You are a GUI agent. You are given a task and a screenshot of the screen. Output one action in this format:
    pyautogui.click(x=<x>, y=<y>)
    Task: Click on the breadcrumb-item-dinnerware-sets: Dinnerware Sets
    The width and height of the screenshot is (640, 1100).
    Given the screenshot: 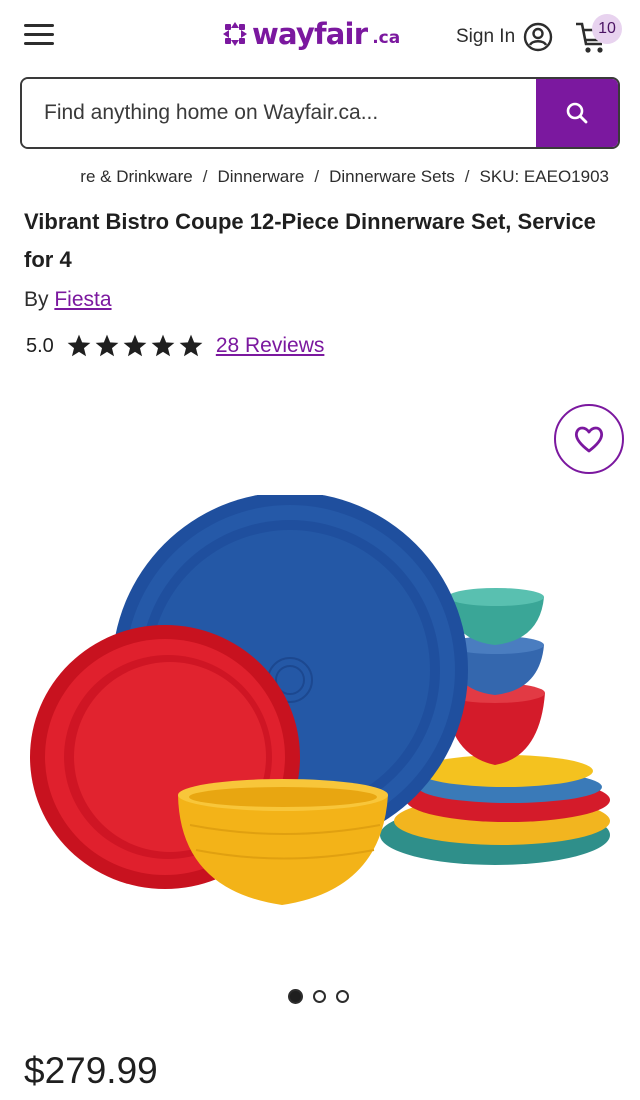 What is the action you would take?
    pyautogui.click(x=392, y=177)
    